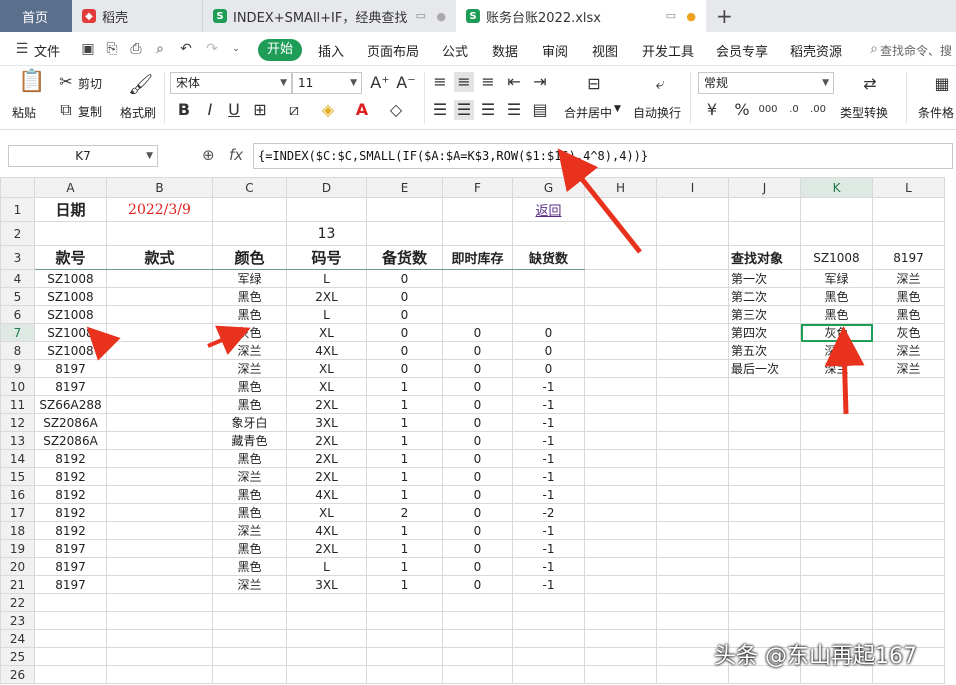 Image resolution: width=956 pixels, height=685 pixels. I want to click on cell-h19, so click(620, 548).